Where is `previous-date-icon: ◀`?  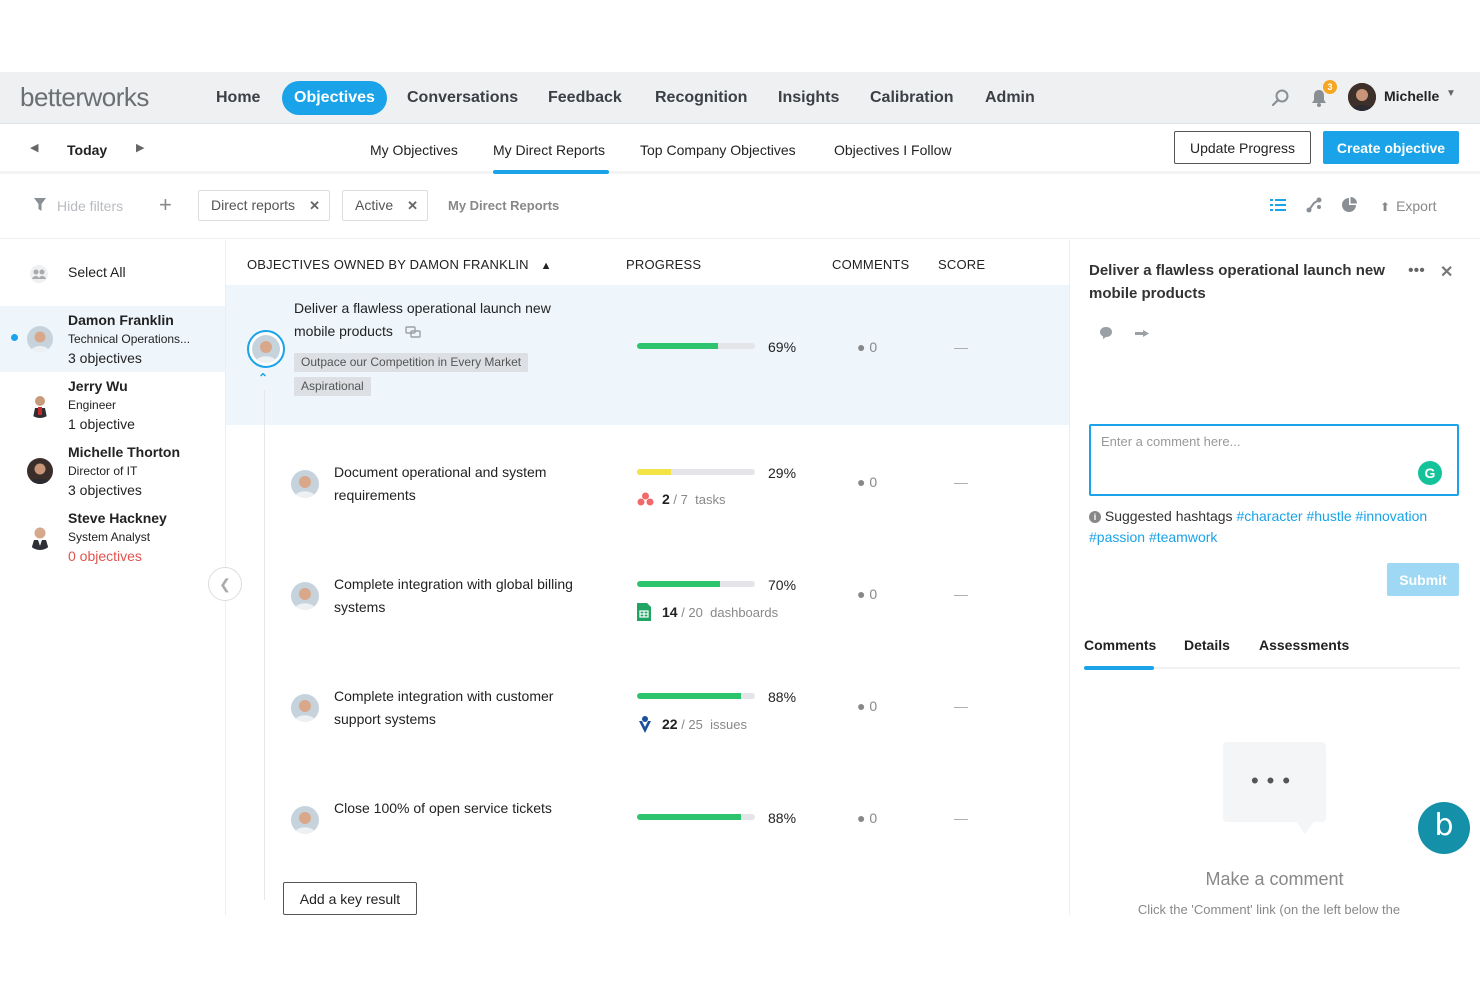
previous-date-icon: ◀ is located at coordinates (34, 147).